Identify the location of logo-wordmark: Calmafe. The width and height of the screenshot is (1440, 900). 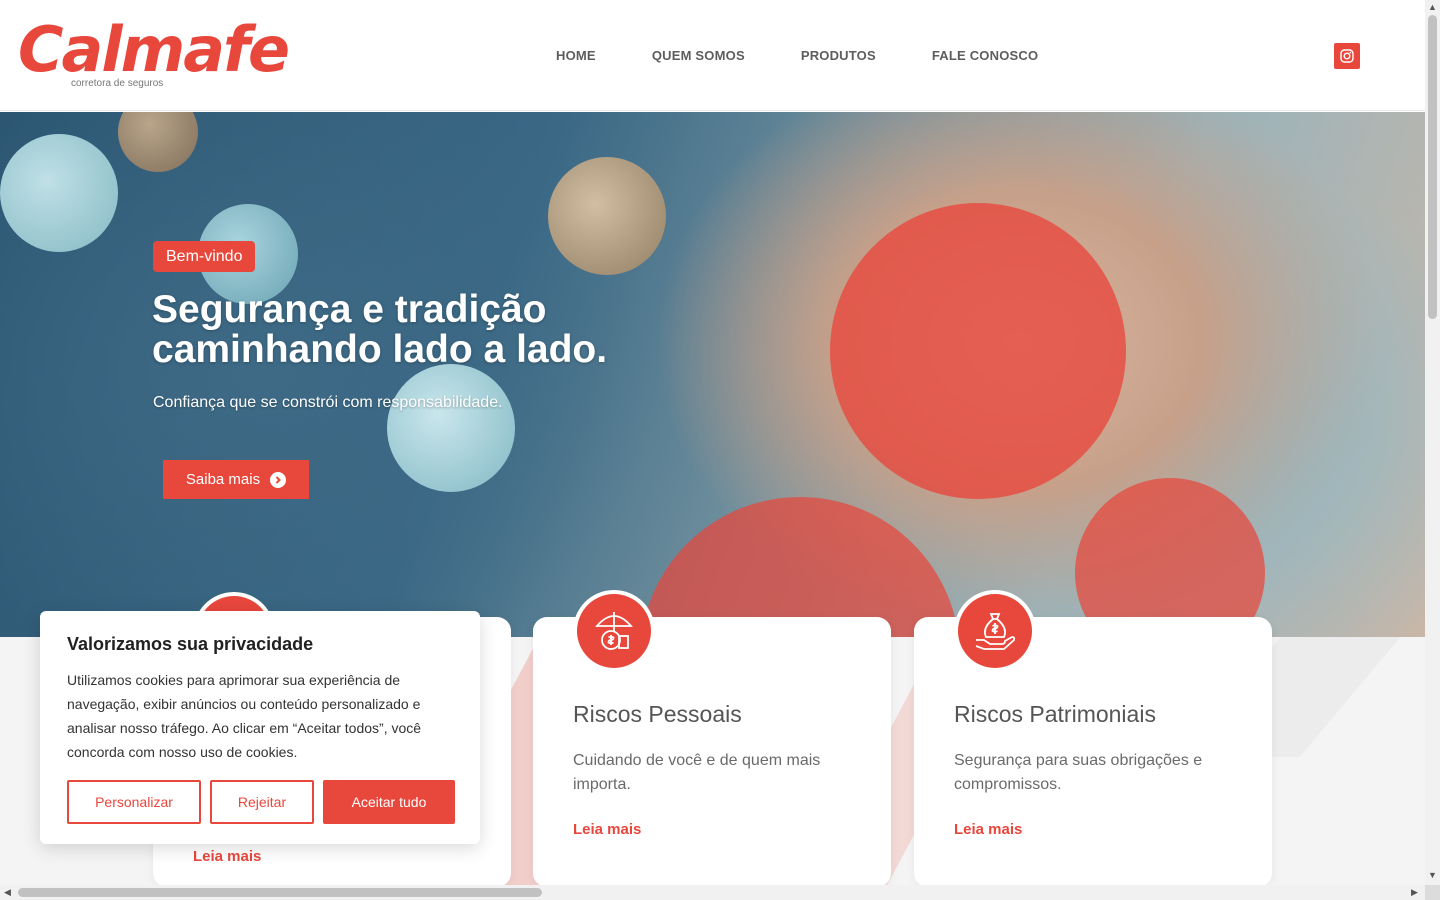
(154, 49).